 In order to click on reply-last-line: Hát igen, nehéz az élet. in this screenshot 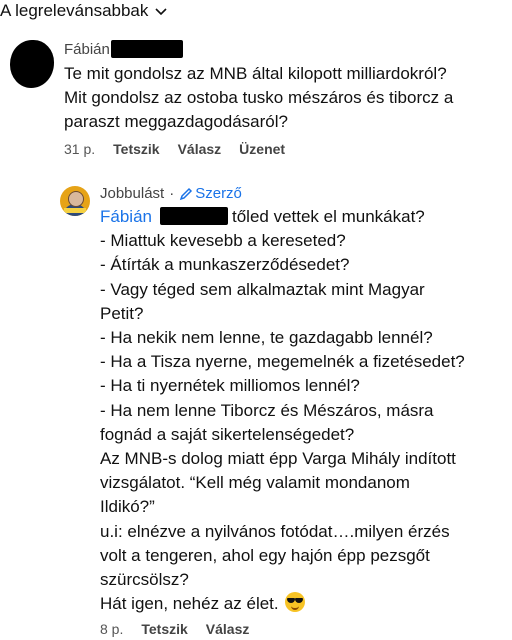, I will do `click(305, 604)`.